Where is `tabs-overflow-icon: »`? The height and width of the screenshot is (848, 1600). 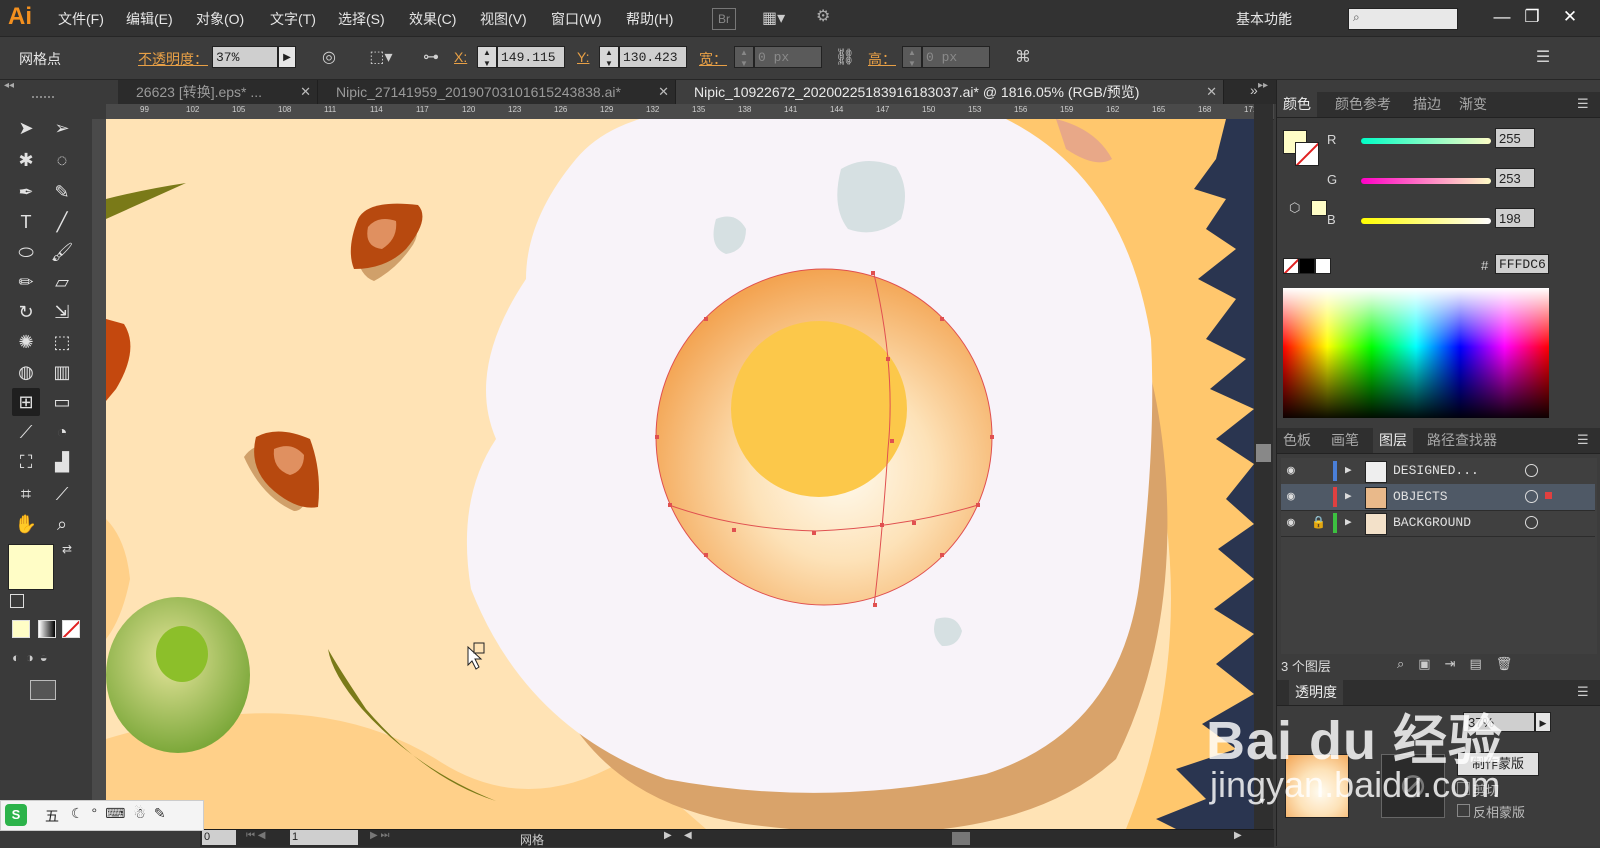 tabs-overflow-icon: » is located at coordinates (1254, 90).